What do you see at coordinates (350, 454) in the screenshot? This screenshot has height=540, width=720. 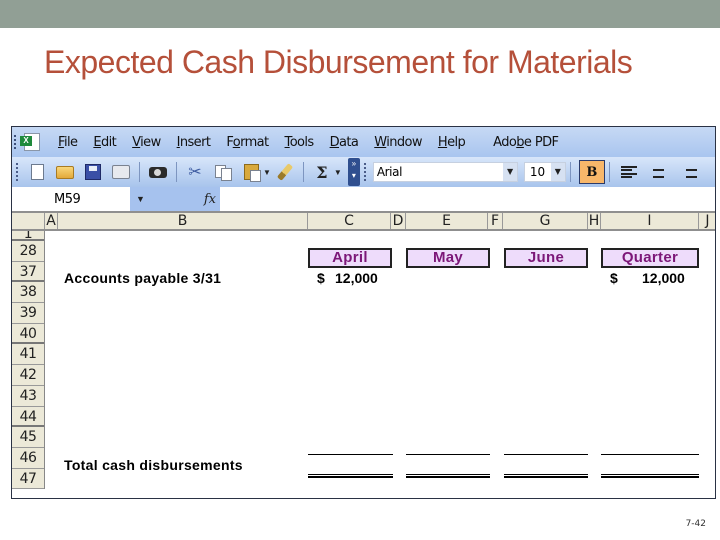 I see `subtotal-line-april` at bounding box center [350, 454].